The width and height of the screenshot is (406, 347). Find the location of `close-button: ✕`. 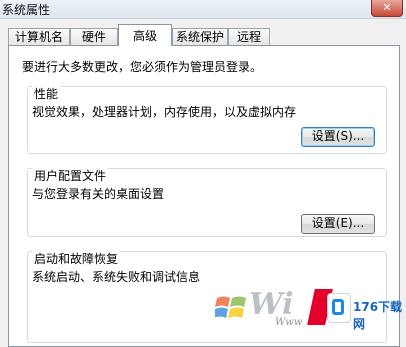

close-button: ✕ is located at coordinates (387, 8).